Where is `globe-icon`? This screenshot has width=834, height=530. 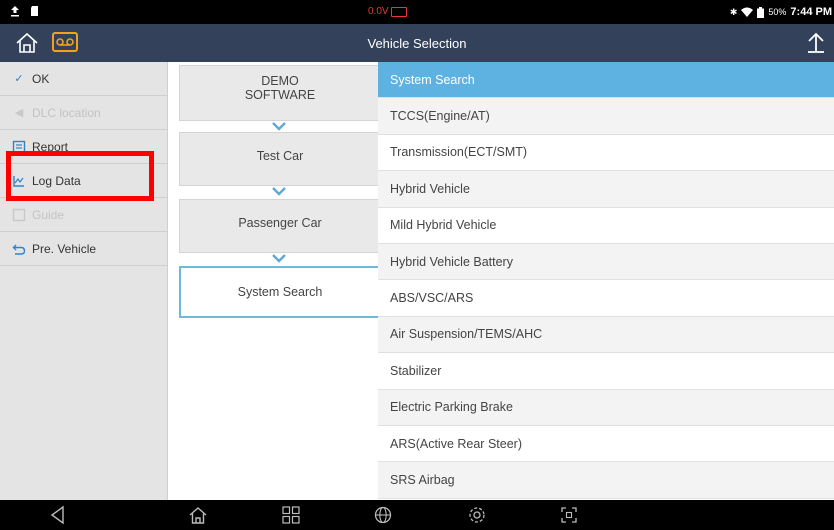
globe-icon is located at coordinates (383, 515).